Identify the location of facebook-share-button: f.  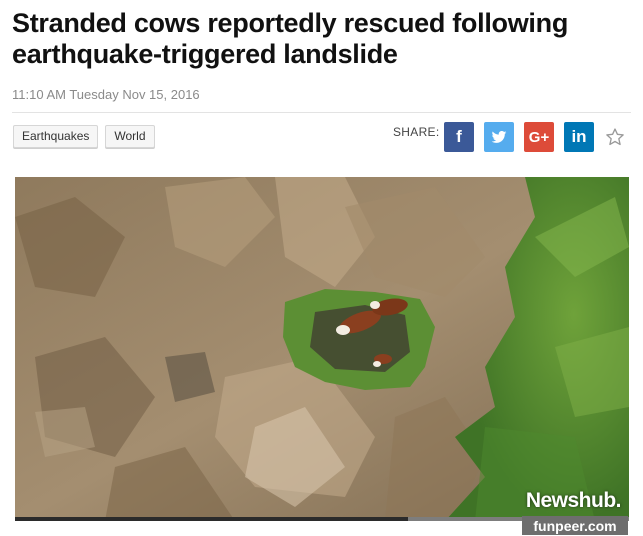
(459, 137).